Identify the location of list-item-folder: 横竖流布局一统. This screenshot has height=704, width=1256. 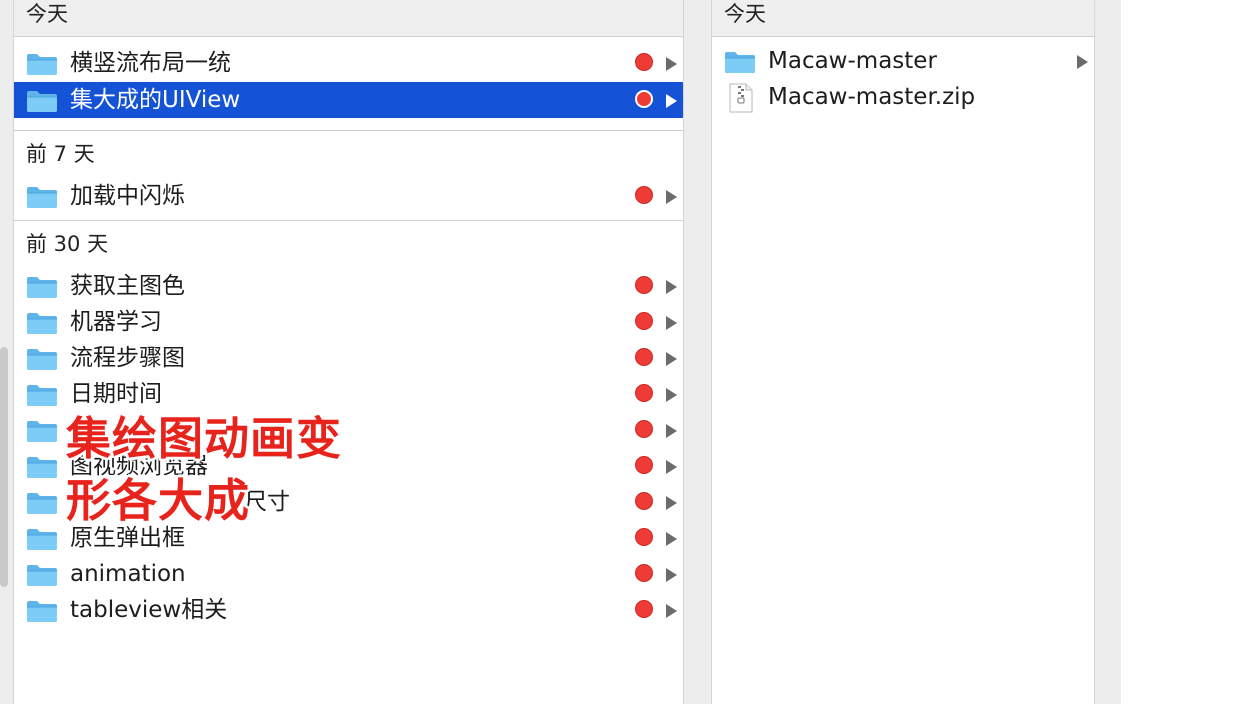
(348, 63).